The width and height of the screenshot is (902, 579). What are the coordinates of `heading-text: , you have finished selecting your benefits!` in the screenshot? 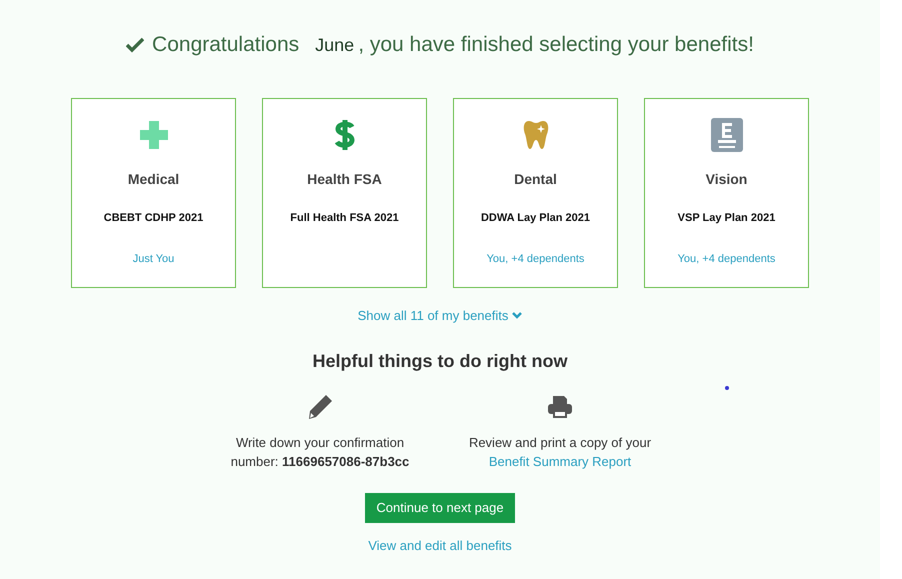 It's located at (556, 45).